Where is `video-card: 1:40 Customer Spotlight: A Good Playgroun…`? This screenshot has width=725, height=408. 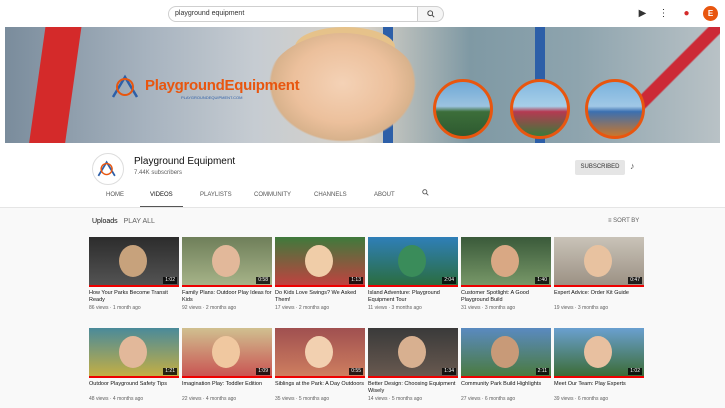
video-card: 1:40 Customer Spotlight: A Good Playgroun… is located at coordinates (506, 274).